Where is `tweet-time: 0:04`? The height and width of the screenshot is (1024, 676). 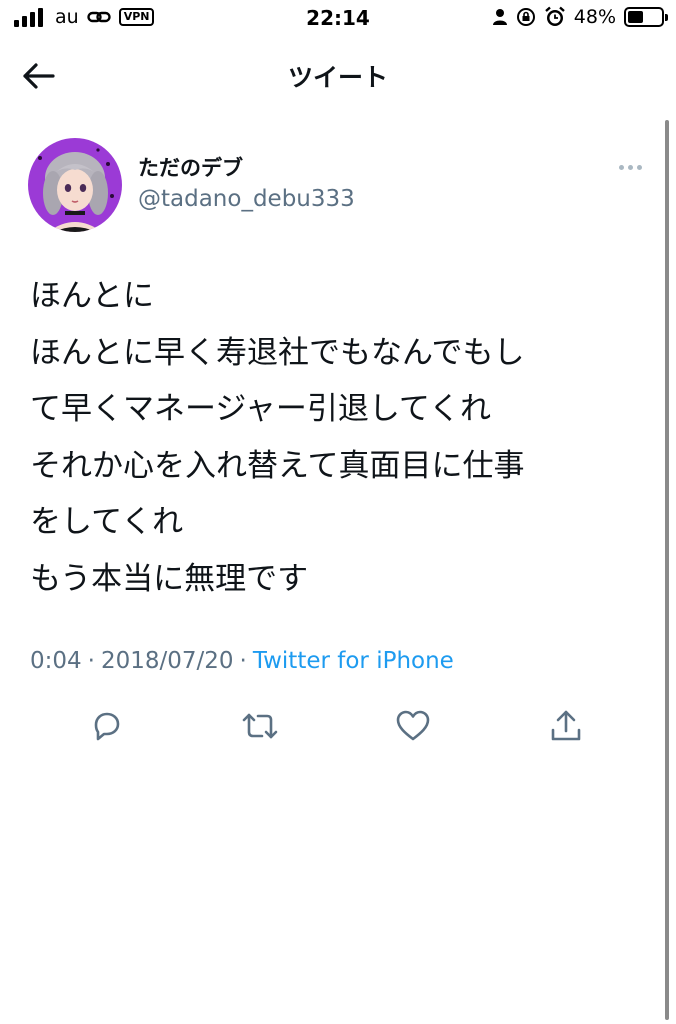 tweet-time: 0:04 is located at coordinates (56, 661).